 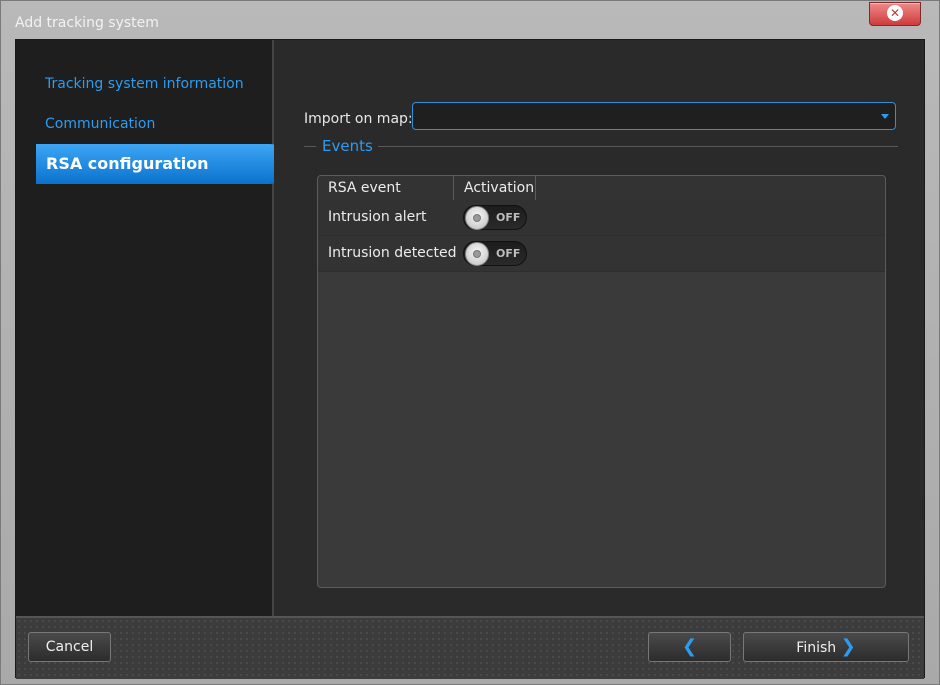 I want to click on table-header: RSA event Activation, so click(x=601, y=188).